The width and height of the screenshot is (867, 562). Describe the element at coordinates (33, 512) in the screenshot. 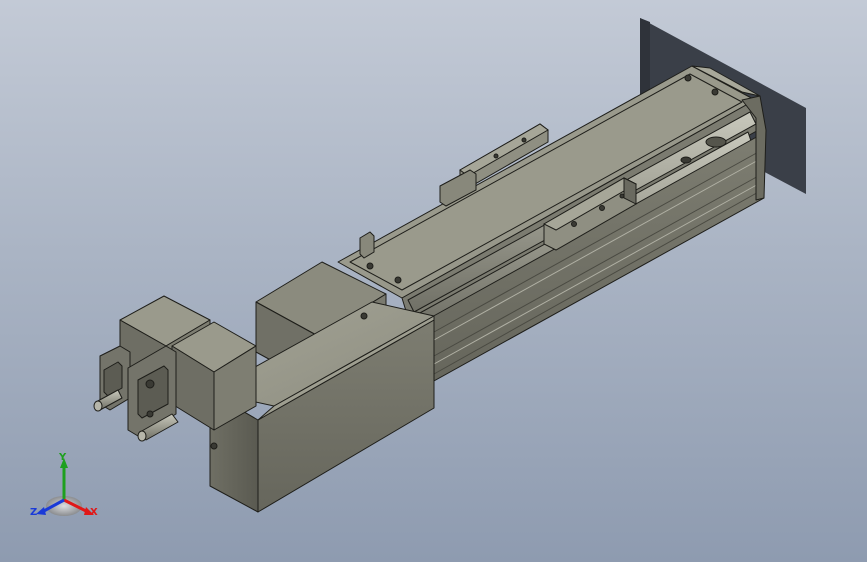

I see `z-axis-label: Z` at that location.